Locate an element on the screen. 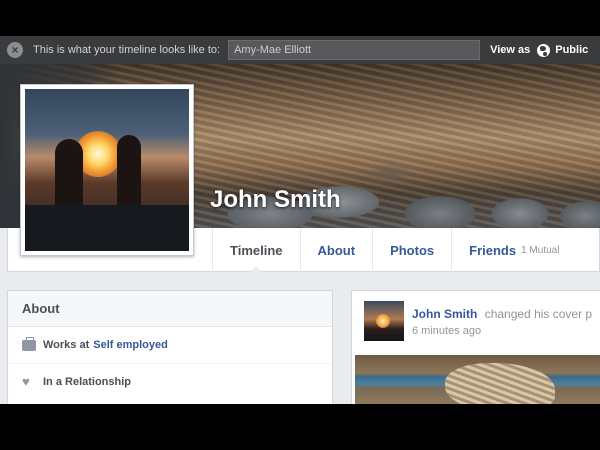 This screenshot has height=450, width=600. works-at-label: Works at is located at coordinates (66, 345).